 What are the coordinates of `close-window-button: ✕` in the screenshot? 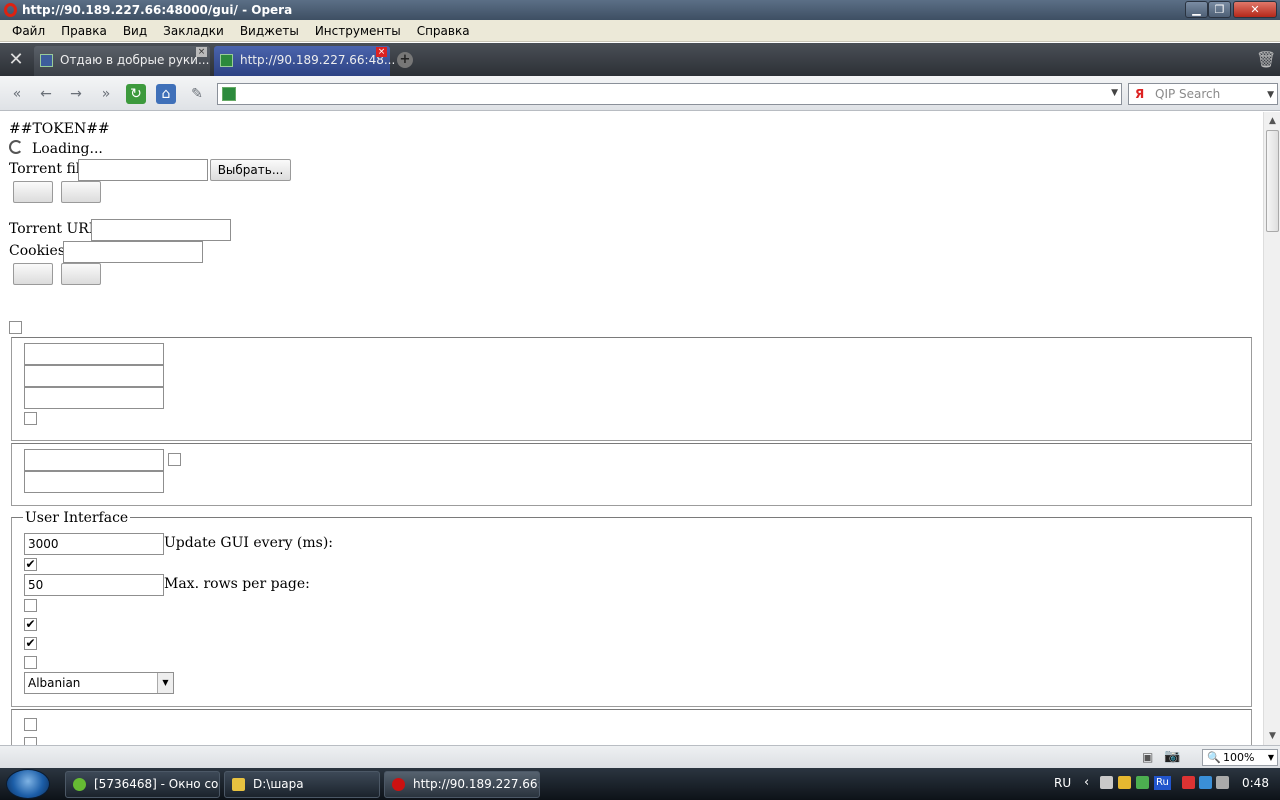 It's located at (1255, 9).